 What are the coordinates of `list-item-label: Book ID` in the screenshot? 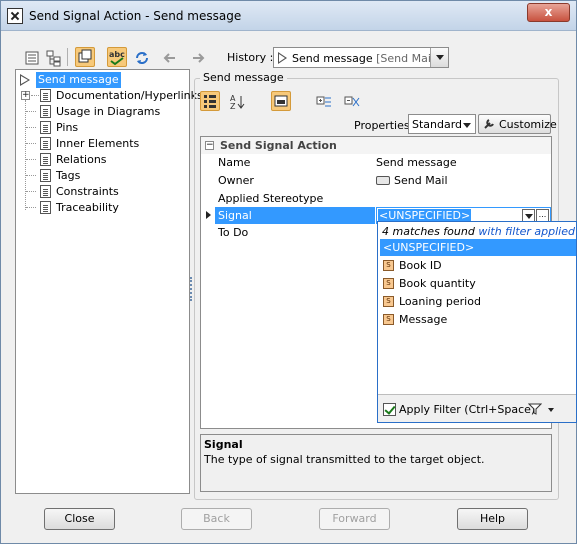 It's located at (420, 265).